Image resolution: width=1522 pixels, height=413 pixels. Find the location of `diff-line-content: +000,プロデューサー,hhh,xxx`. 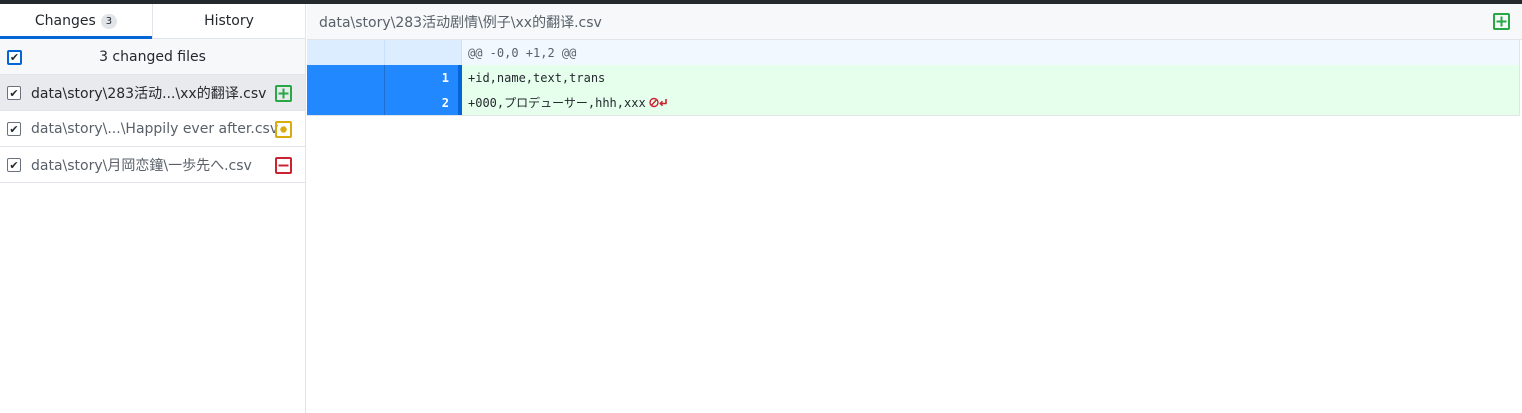

diff-line-content: +000,プロデューサー,hhh,xxx is located at coordinates (990, 102).